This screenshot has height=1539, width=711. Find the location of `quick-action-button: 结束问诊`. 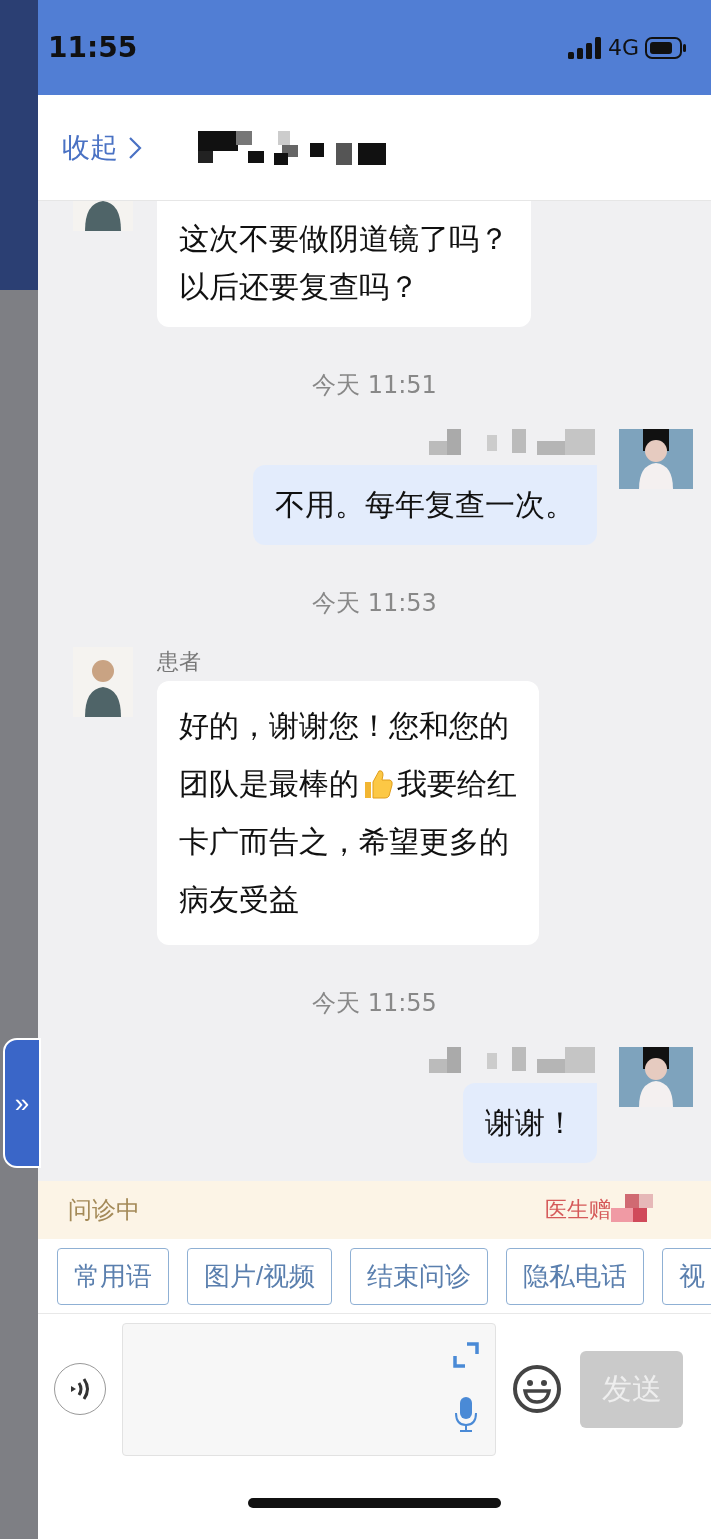

quick-action-button: 结束问诊 is located at coordinates (419, 1276).